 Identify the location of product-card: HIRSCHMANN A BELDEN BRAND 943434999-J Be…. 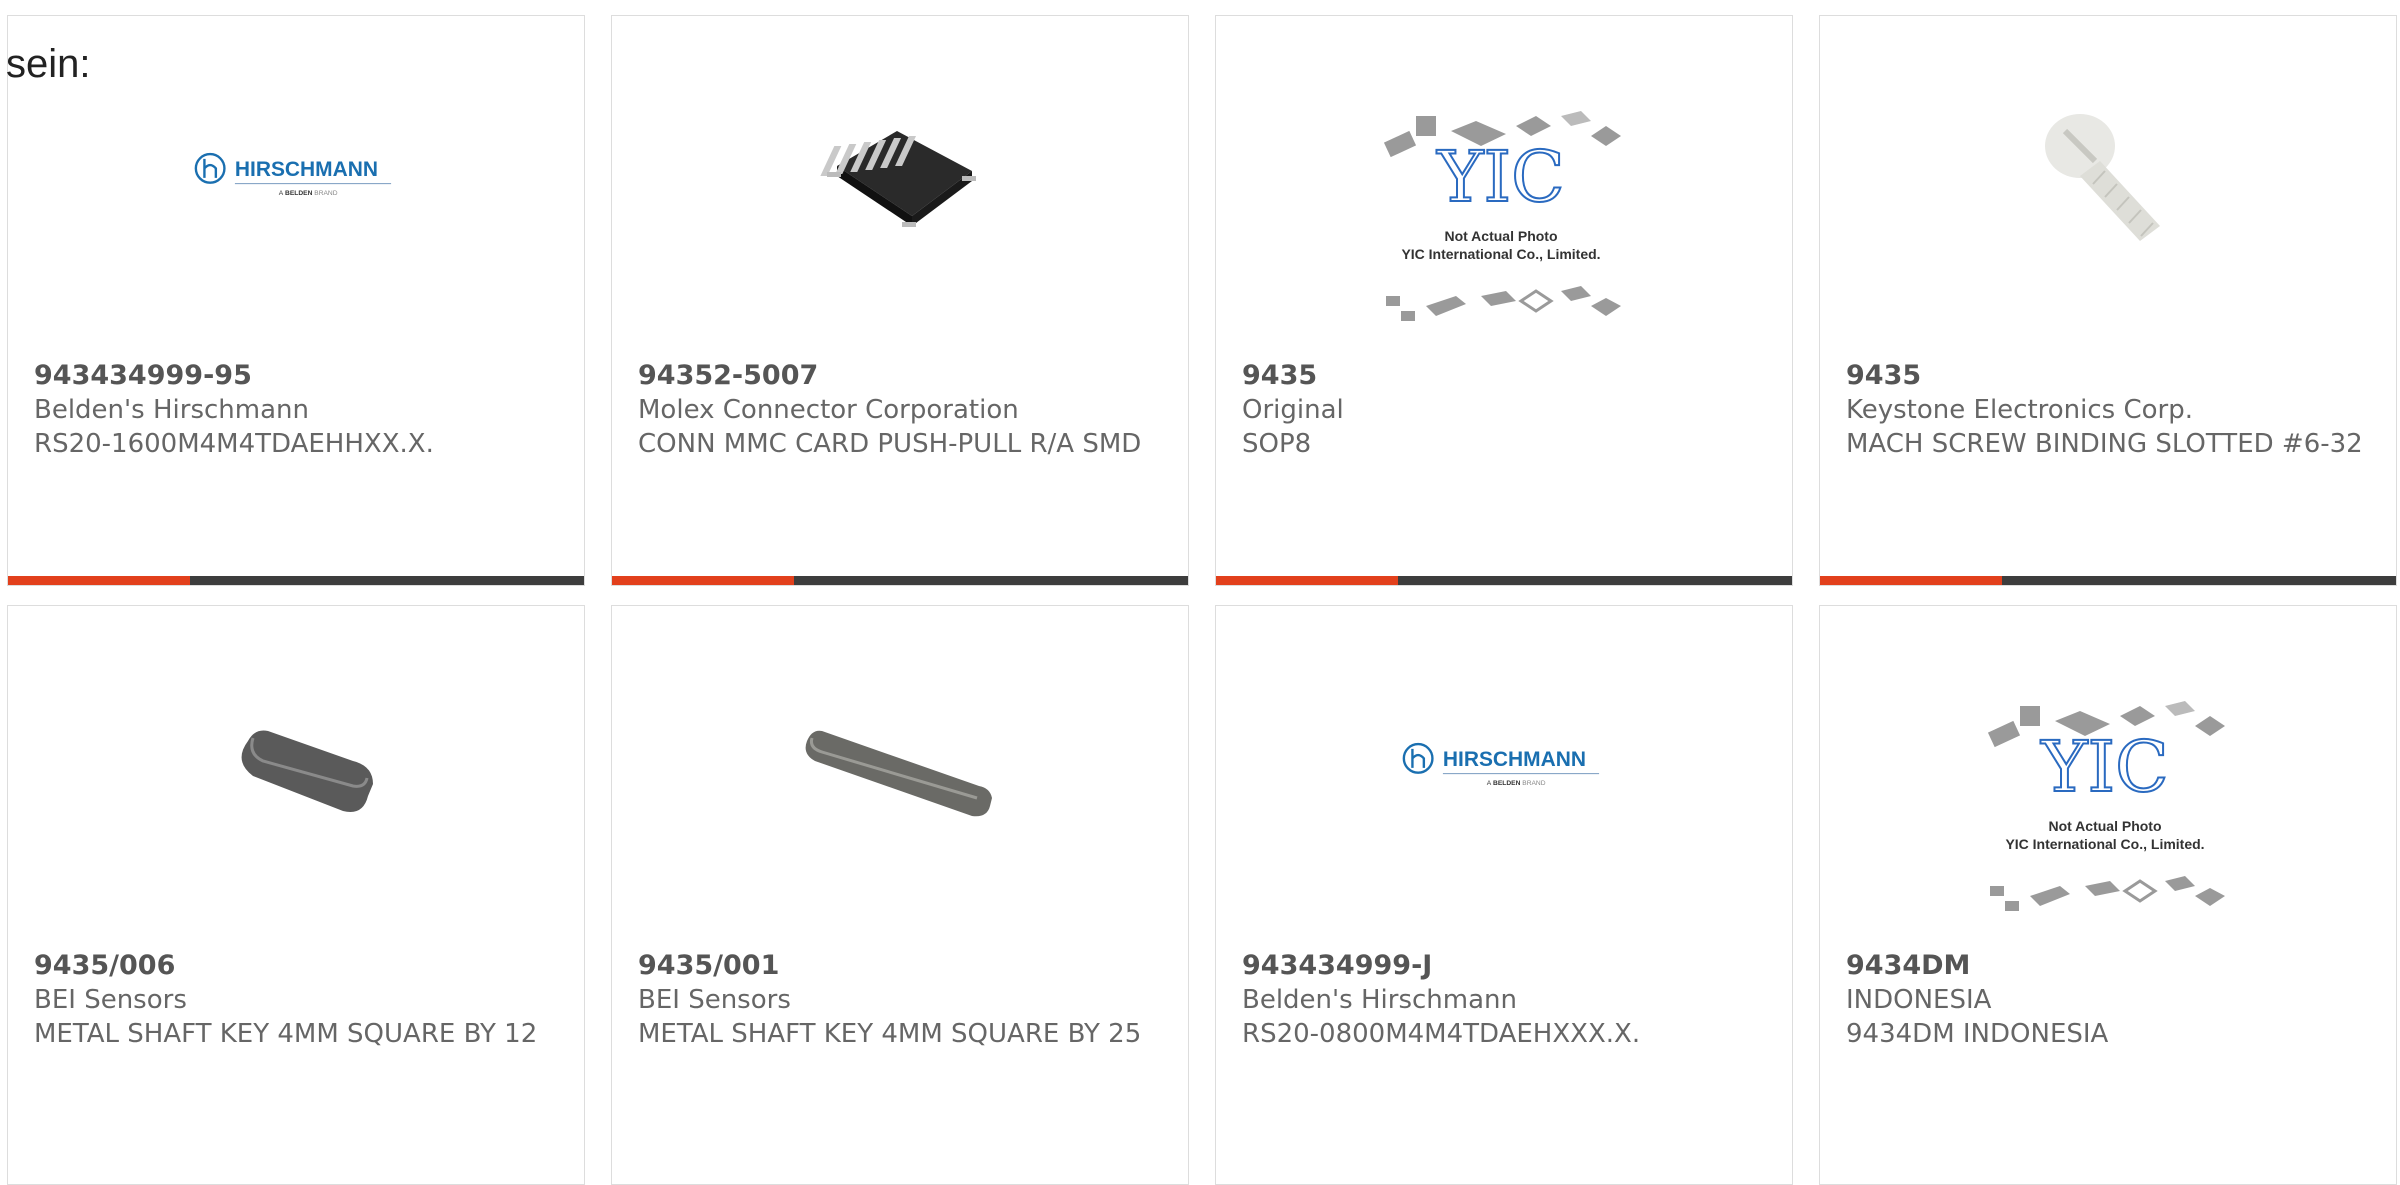
(1504, 895).